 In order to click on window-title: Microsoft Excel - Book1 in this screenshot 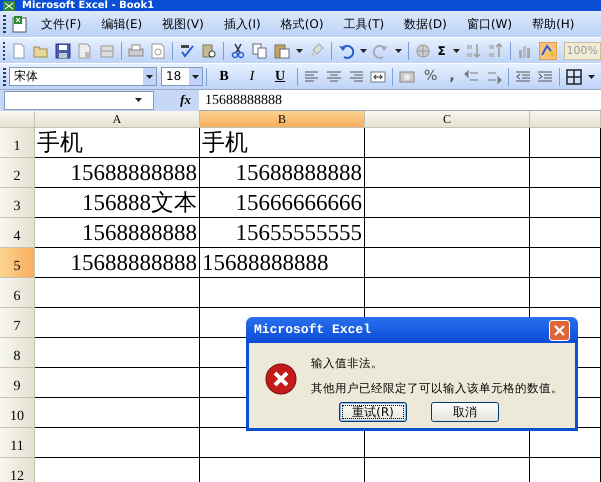, I will do `click(88, 5)`.